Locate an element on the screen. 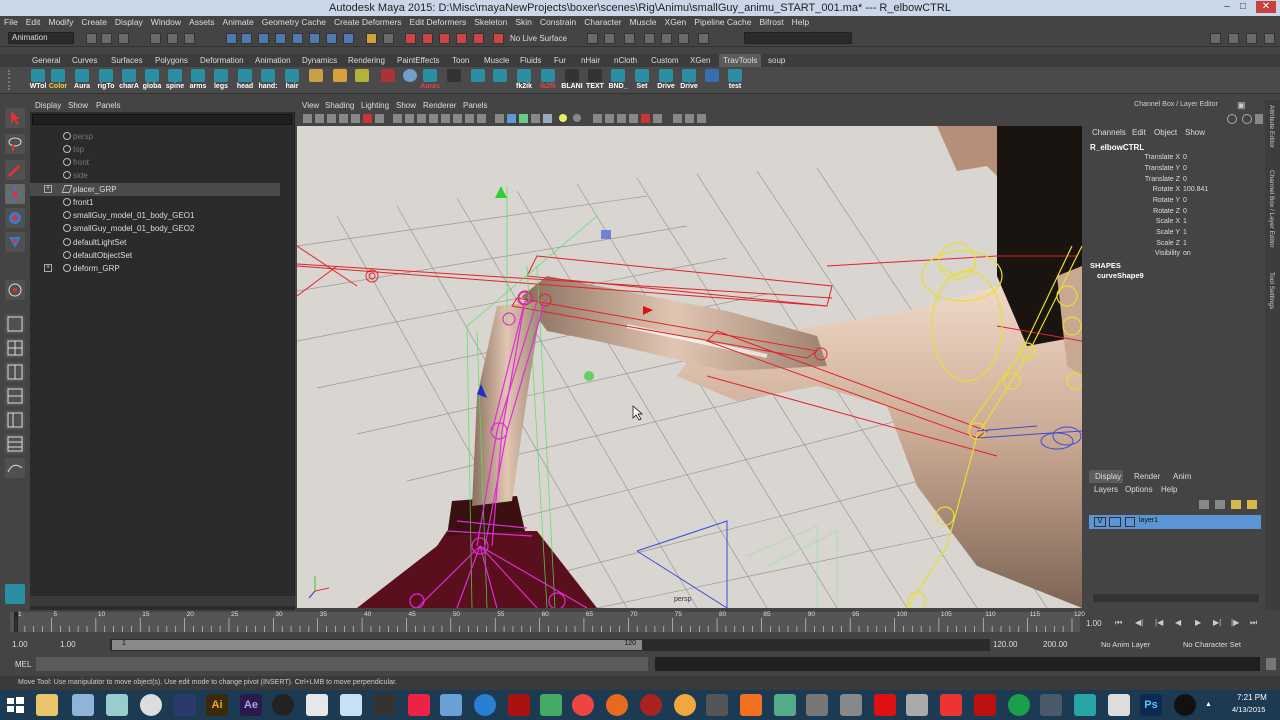  layer-visibility-toggle: V is located at coordinates (1100, 522).